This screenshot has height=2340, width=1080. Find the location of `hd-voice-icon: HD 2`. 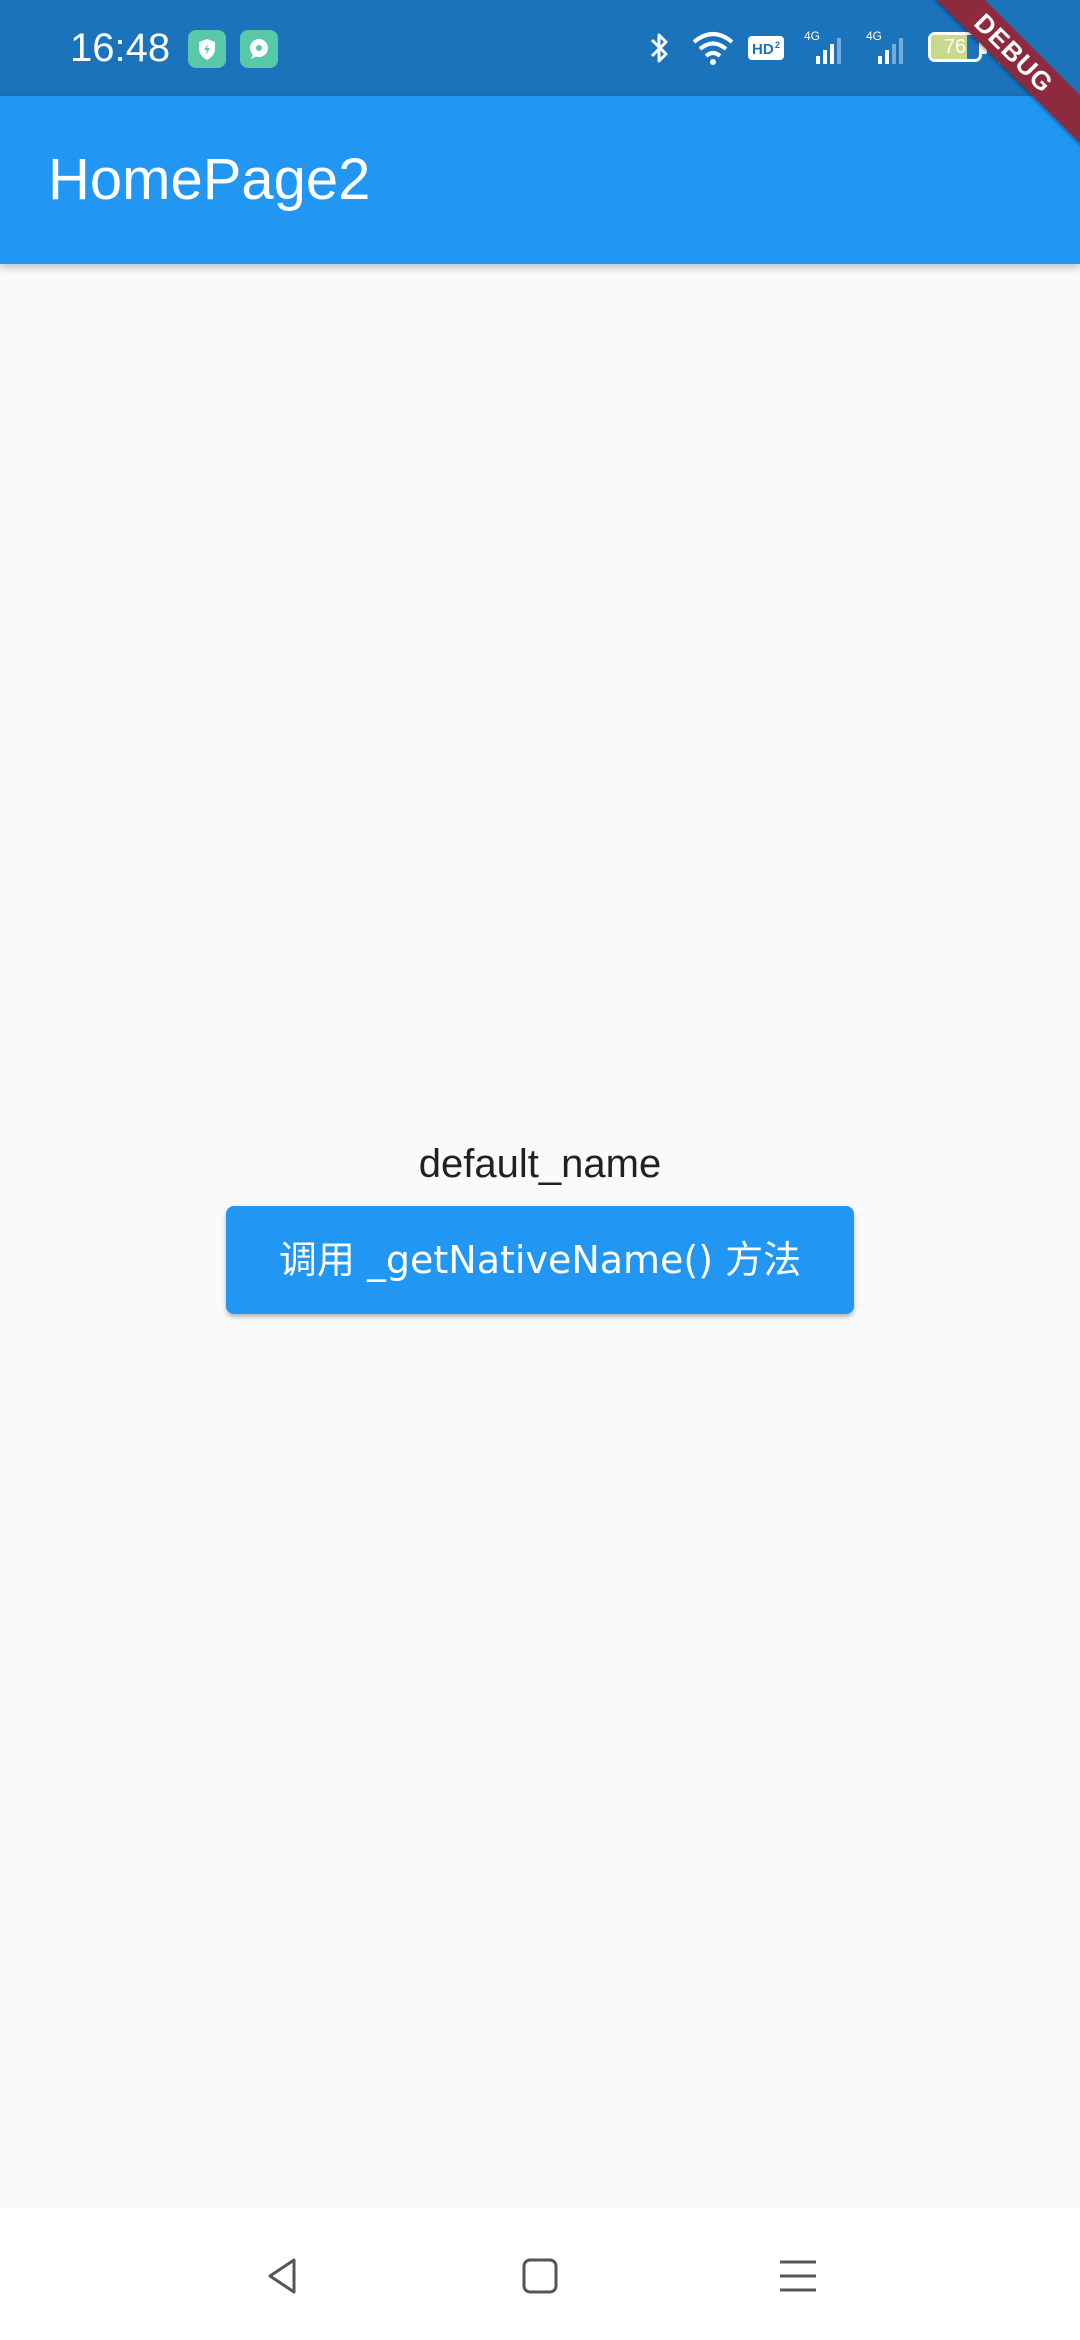

hd-voice-icon: HD 2 is located at coordinates (766, 48).